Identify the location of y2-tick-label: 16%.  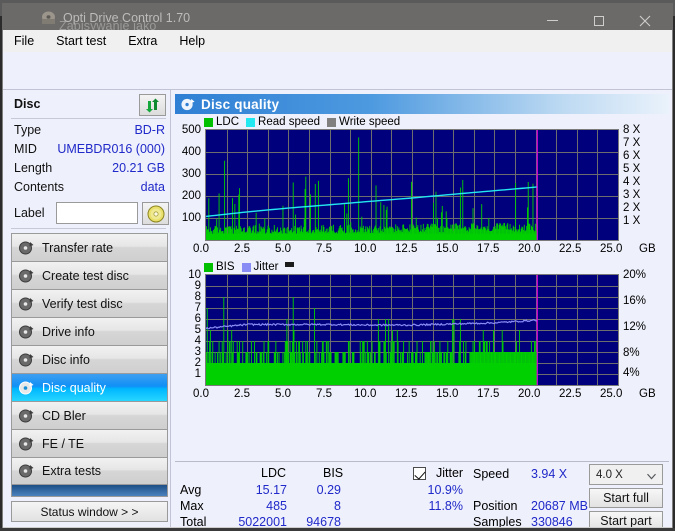
(635, 301).